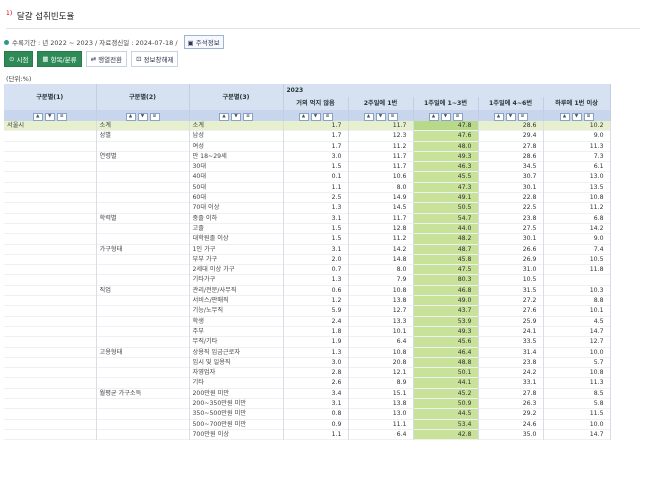  I want to click on table-row: 대학원졸 이상 1.5 11.2 48.2 30.1 9.0, so click(307, 239).